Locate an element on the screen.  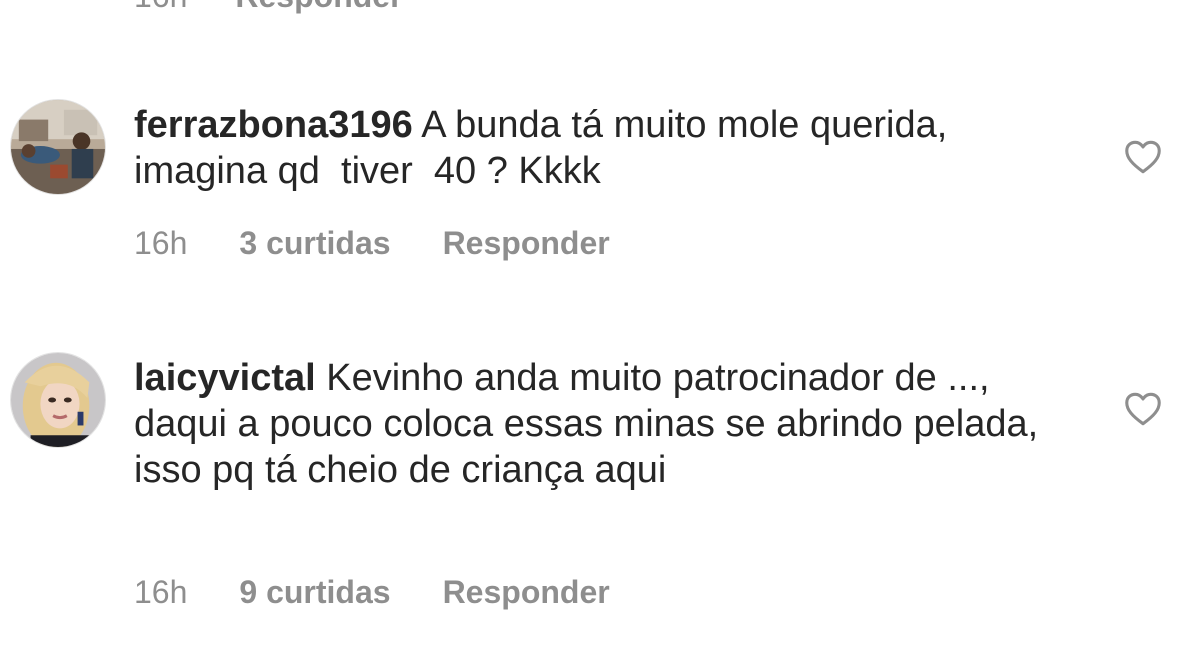
previous-comment-meta: 16h Responder is located at coordinates (268, 7).